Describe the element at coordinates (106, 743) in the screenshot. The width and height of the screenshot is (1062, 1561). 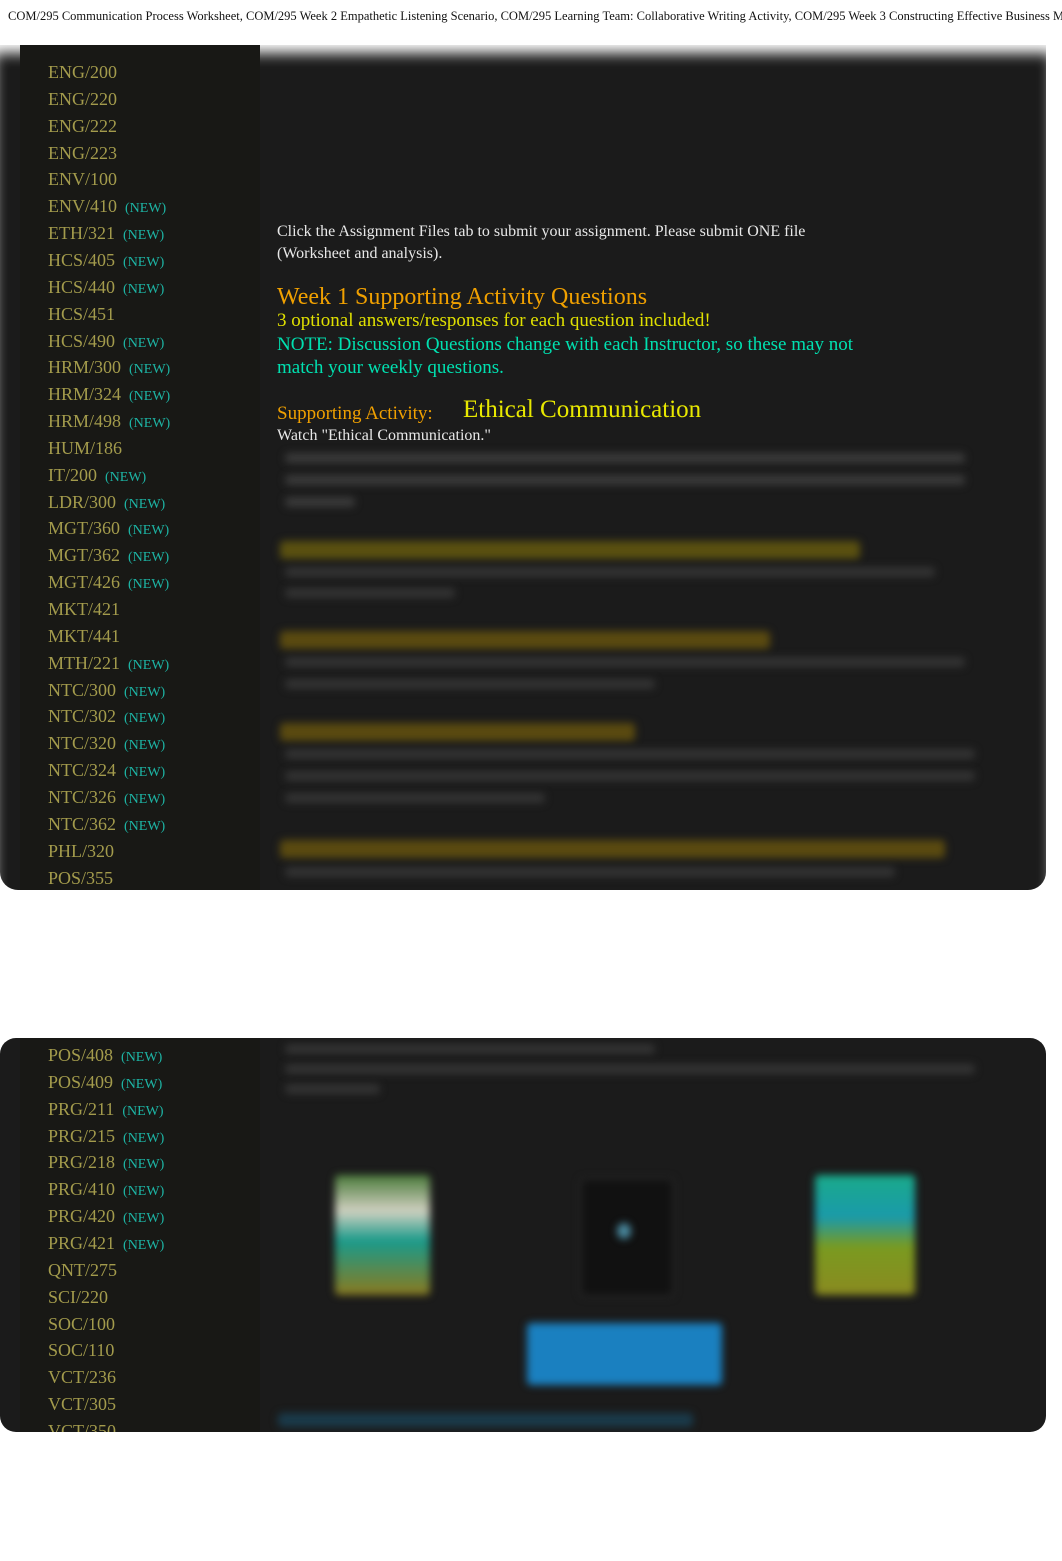
I see `sidebar-item: NTC/320 (NEW)` at that location.